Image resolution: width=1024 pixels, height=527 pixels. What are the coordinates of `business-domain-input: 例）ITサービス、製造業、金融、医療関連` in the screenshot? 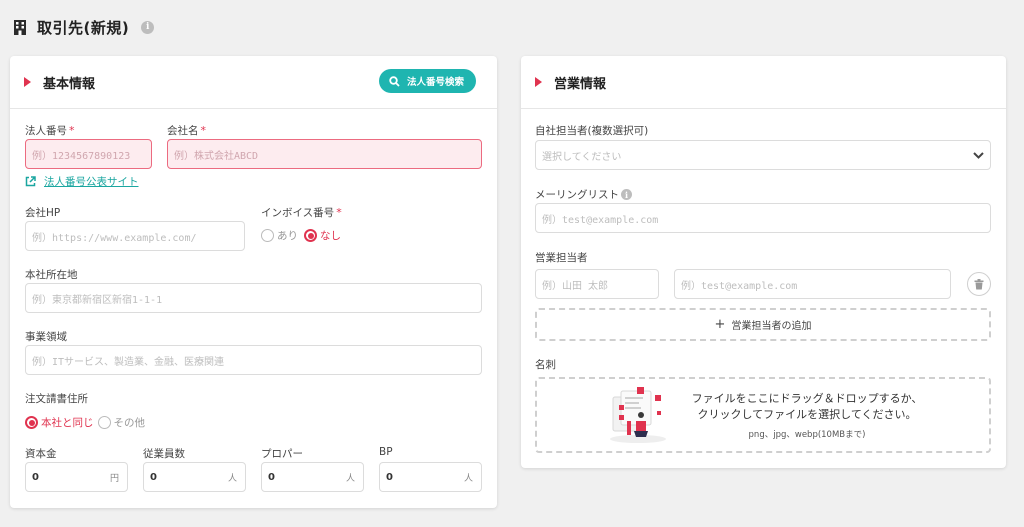 It's located at (253, 360).